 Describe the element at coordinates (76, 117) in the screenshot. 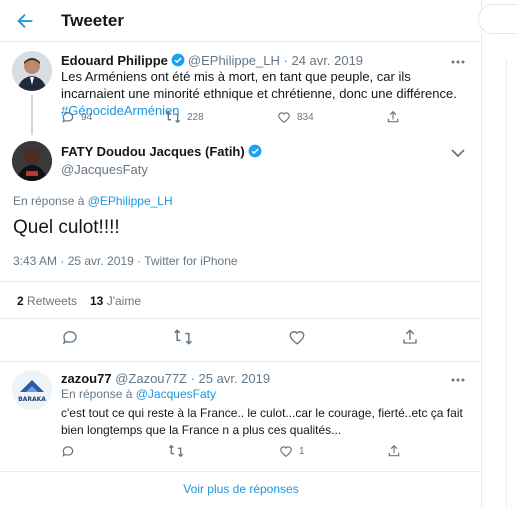

I see `reply-button: 94` at that location.